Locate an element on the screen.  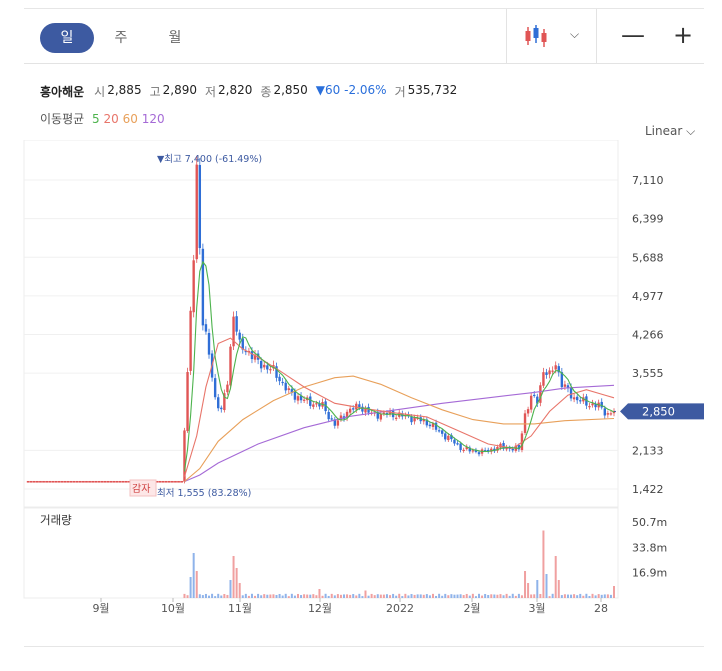
close-value: 2,850 is located at coordinates (290, 90).